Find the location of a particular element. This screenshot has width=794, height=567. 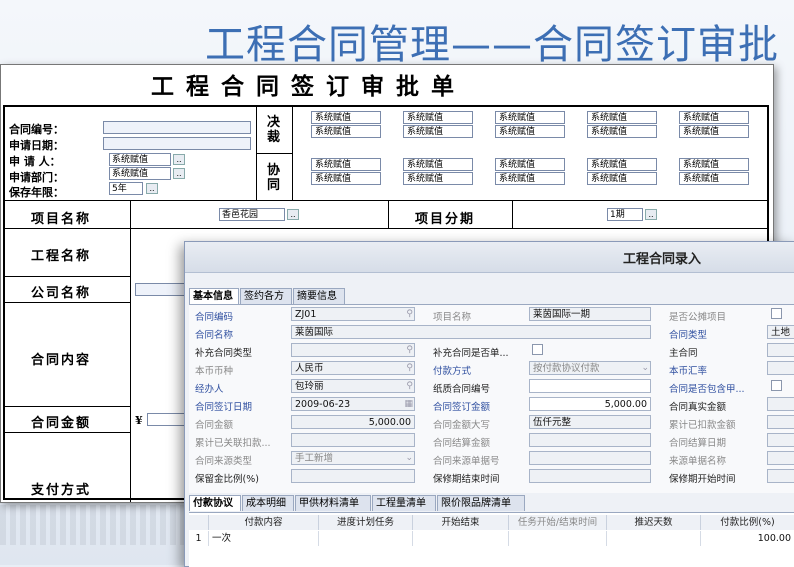

department-input: 系统赋值 is located at coordinates (140, 173).